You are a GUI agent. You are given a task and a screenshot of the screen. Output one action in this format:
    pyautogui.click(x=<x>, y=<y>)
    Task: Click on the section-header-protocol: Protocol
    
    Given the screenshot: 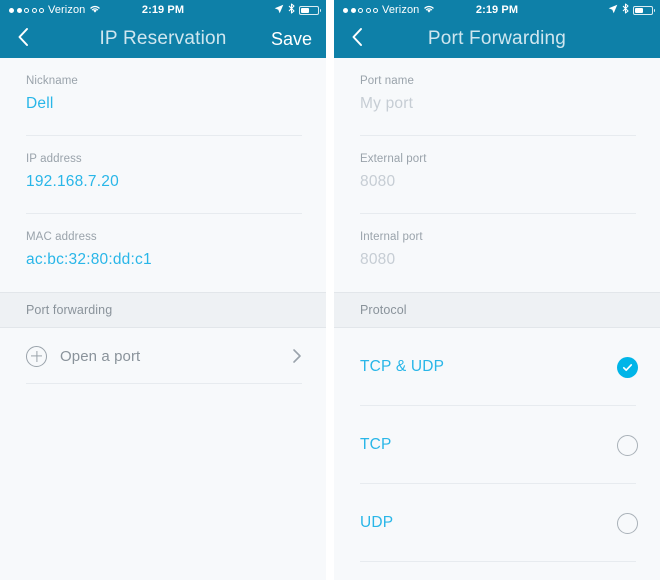 What is the action you would take?
    pyautogui.click(x=497, y=310)
    